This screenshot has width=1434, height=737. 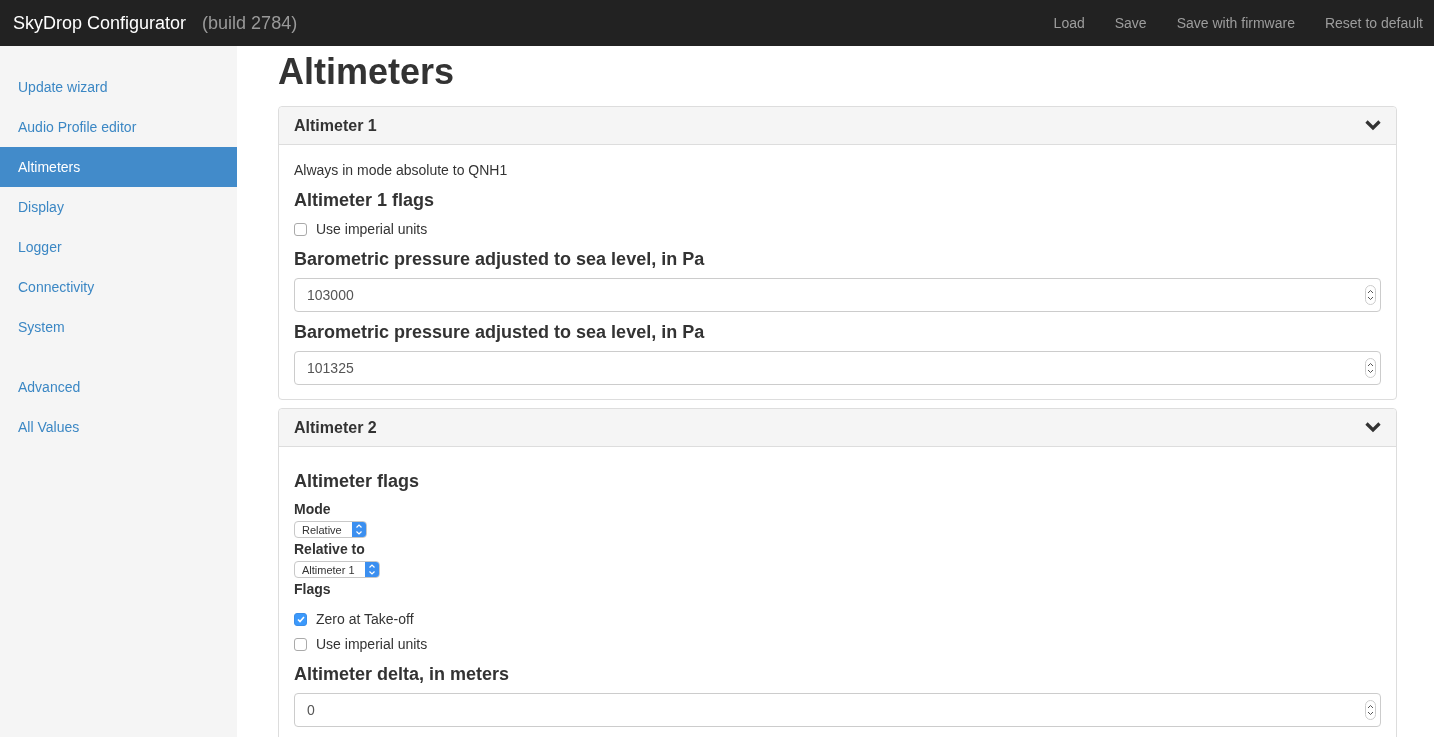 What do you see at coordinates (118, 87) in the screenshot?
I see `sidebar-item: Update wizard` at bounding box center [118, 87].